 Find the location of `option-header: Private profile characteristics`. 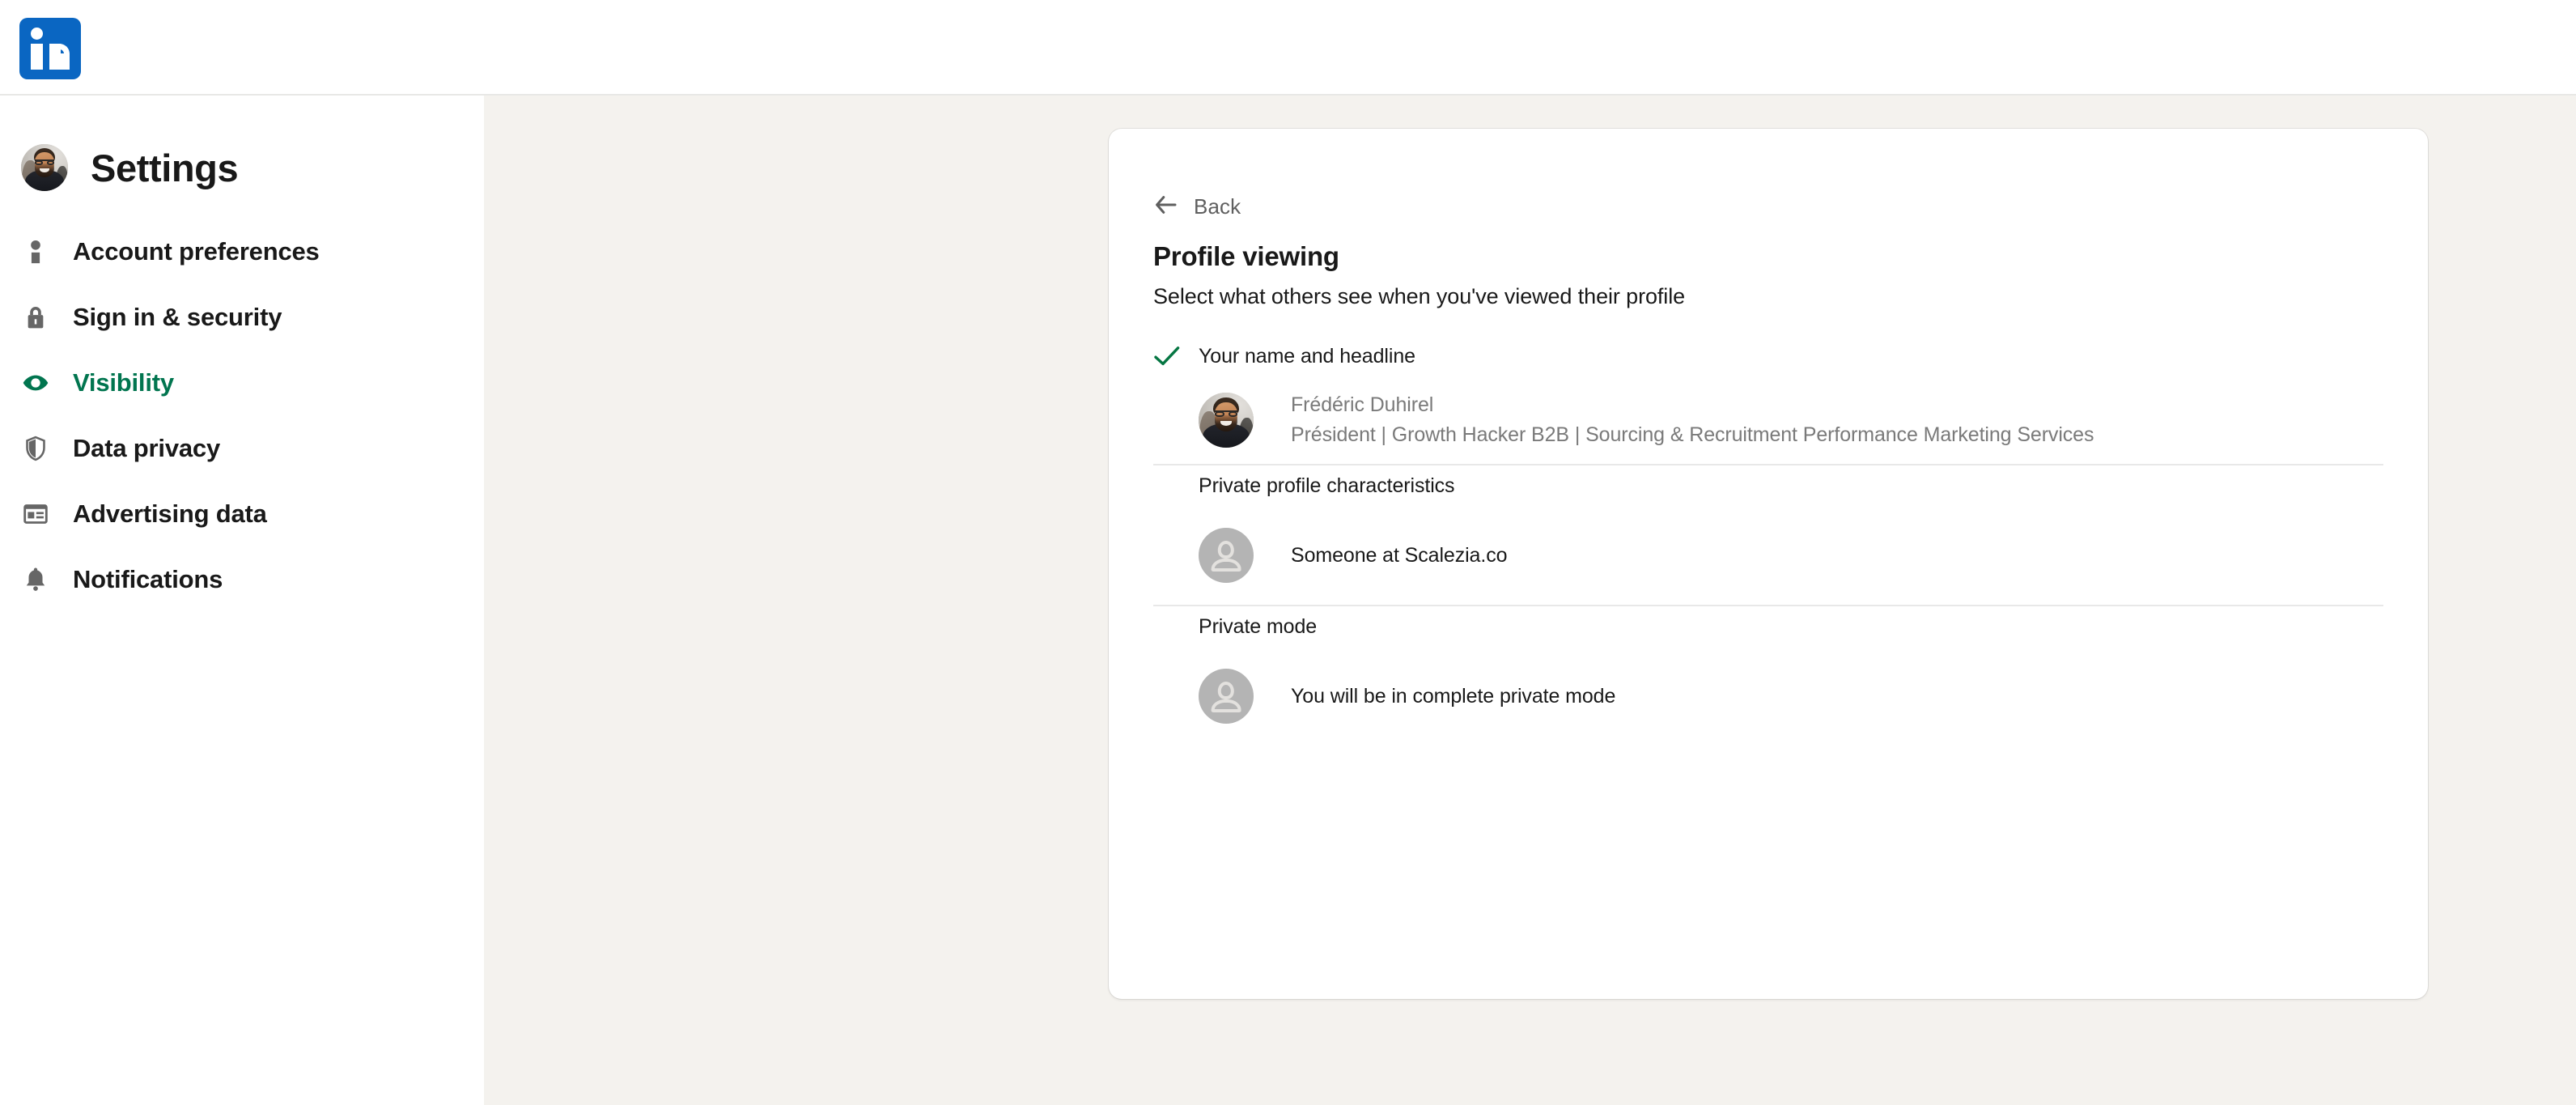

option-header: Private profile characteristics is located at coordinates (1768, 485).